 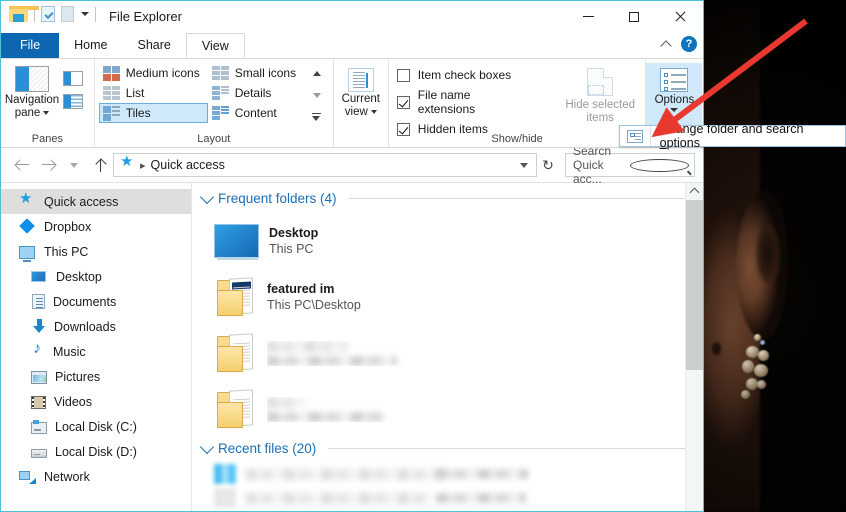 I want to click on desktop-thumbnail-icon, so click(x=236, y=242).